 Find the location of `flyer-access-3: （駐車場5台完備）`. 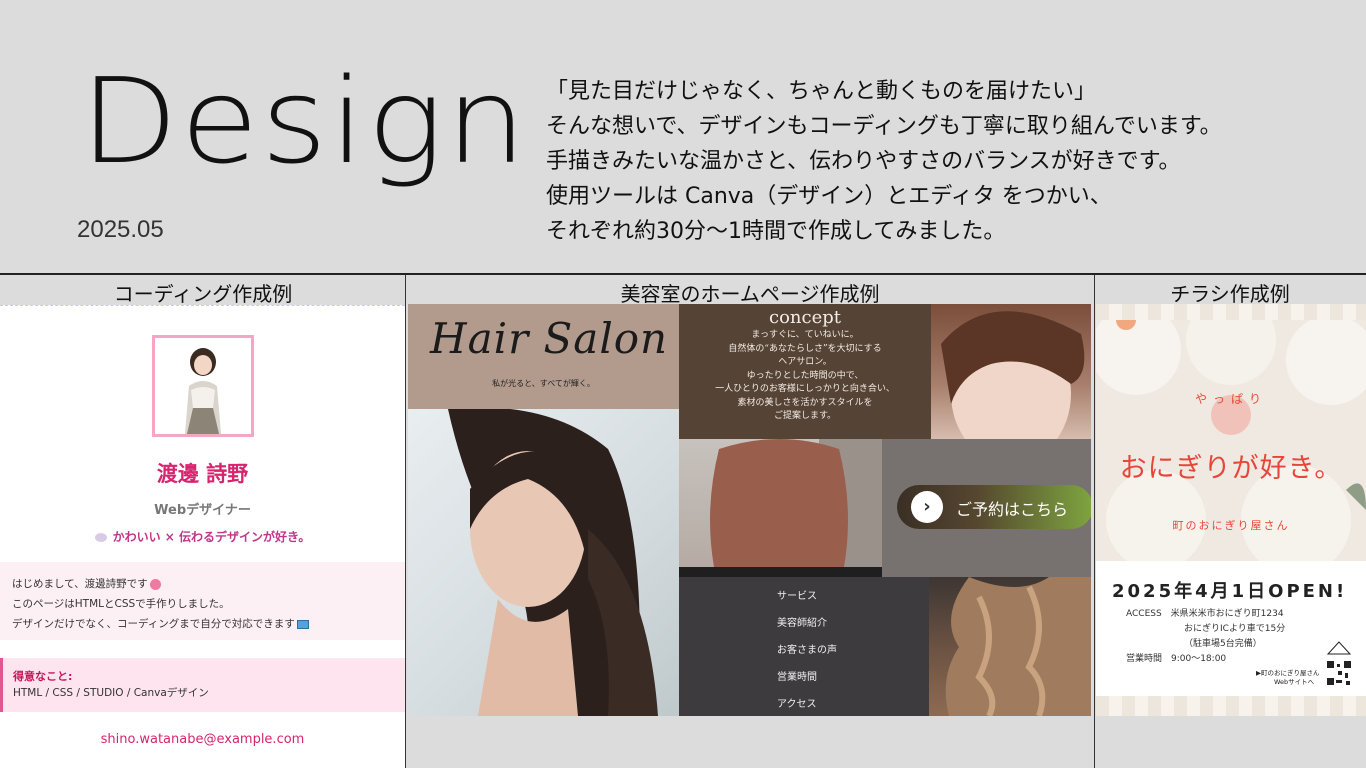

flyer-access-3: （駐車場5台完備） is located at coordinates (1223, 644).